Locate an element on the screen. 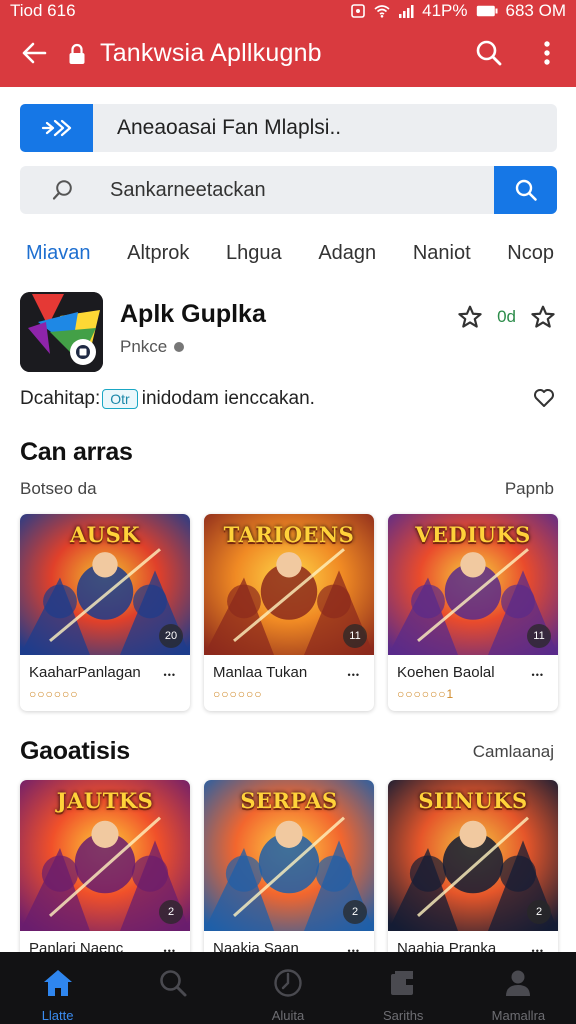 The height and width of the screenshot is (1024, 576). arrow-left-icon is located at coordinates (34, 53).